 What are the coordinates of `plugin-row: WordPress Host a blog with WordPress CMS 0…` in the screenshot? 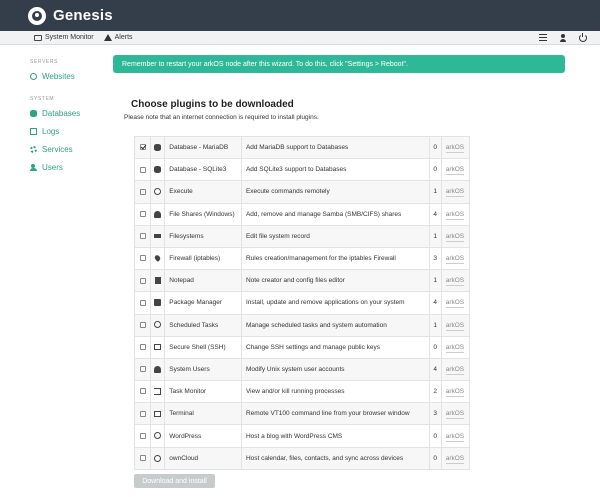 It's located at (302, 436).